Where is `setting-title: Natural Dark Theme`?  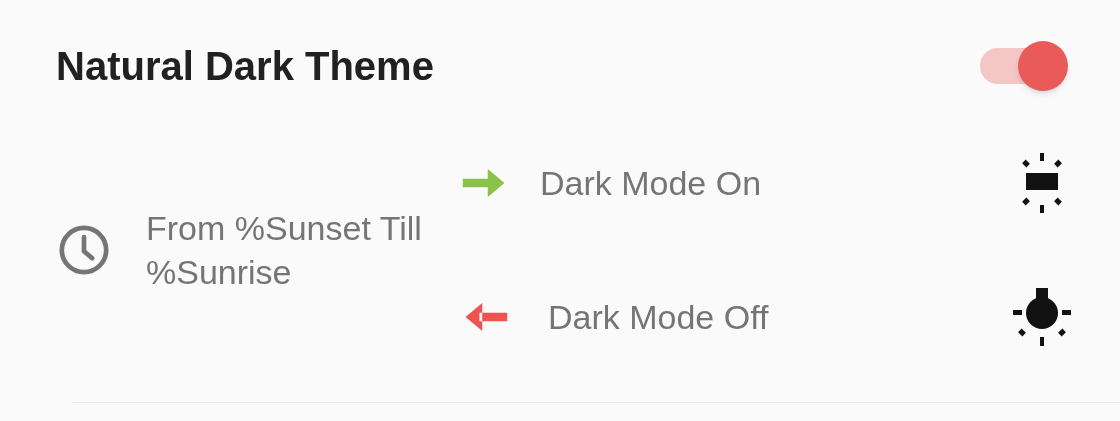 setting-title: Natural Dark Theme is located at coordinates (245, 66).